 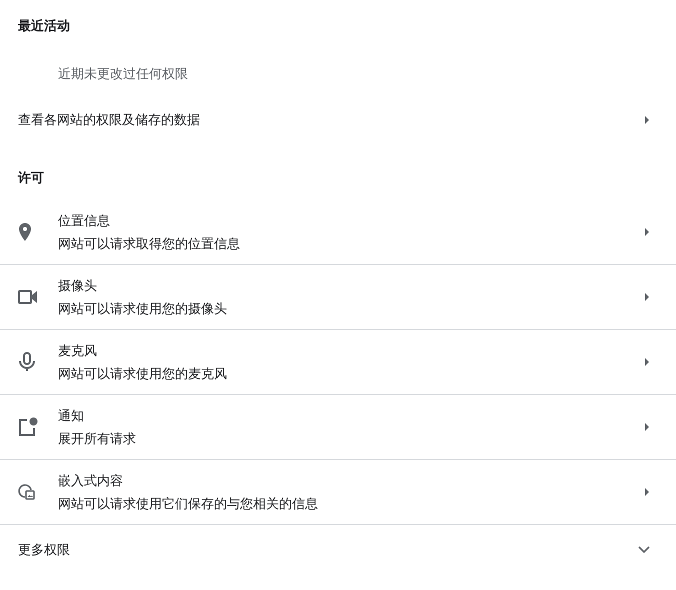 What do you see at coordinates (338, 120) in the screenshot?
I see `site-data-link: 查看各网站的权限及储存的数据` at bounding box center [338, 120].